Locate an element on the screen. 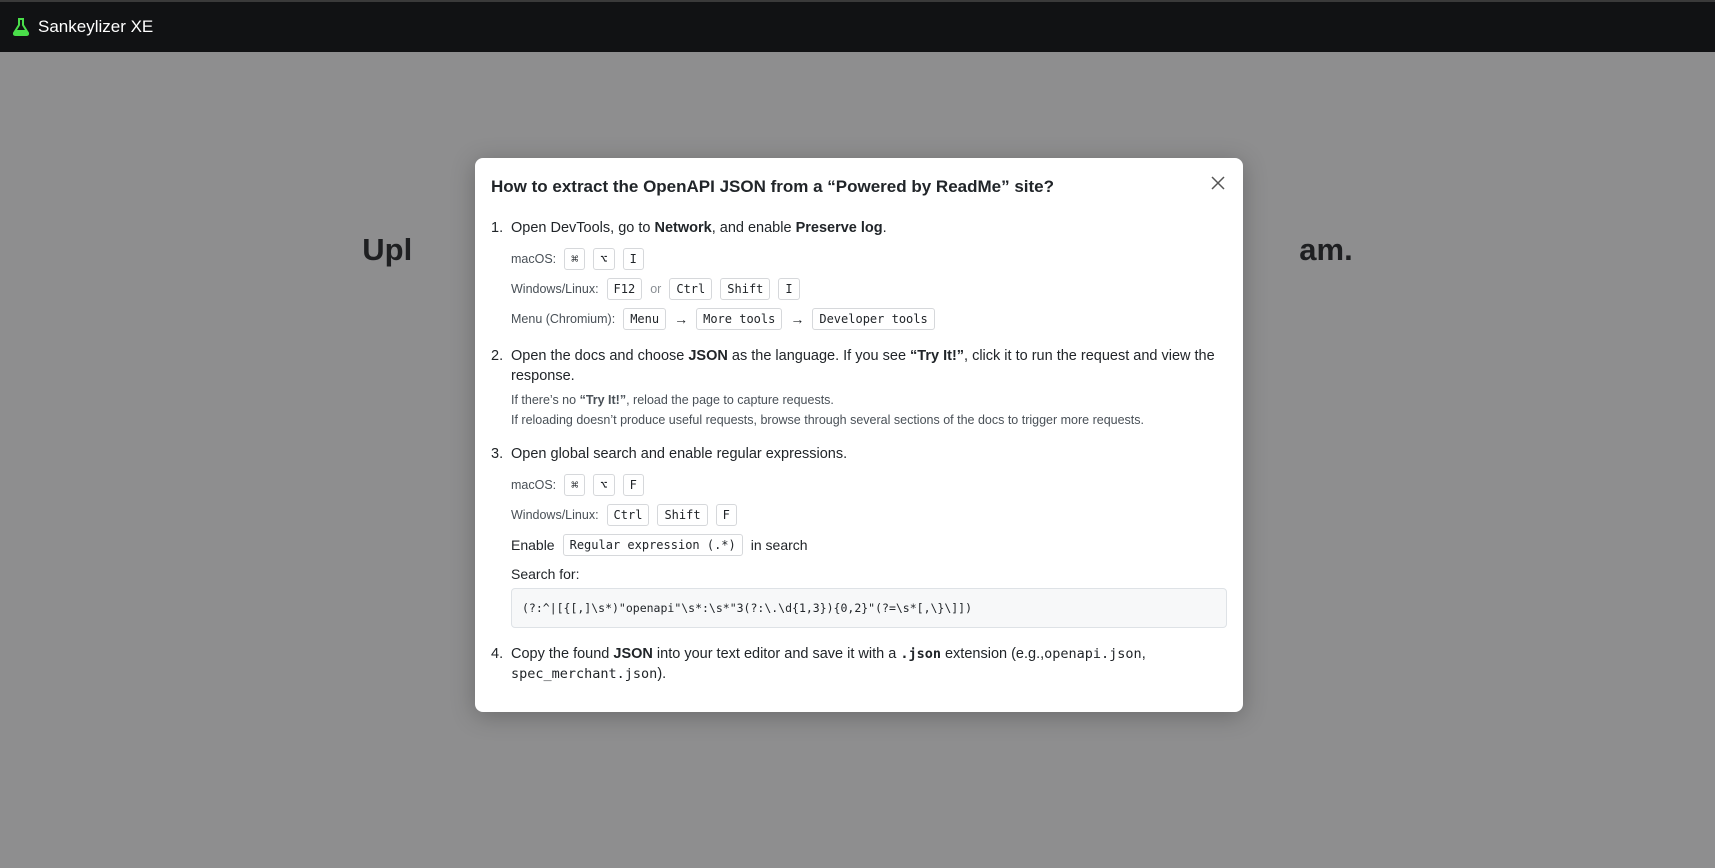 This screenshot has height=868, width=1715. step-number: 3. is located at coordinates (497, 454).